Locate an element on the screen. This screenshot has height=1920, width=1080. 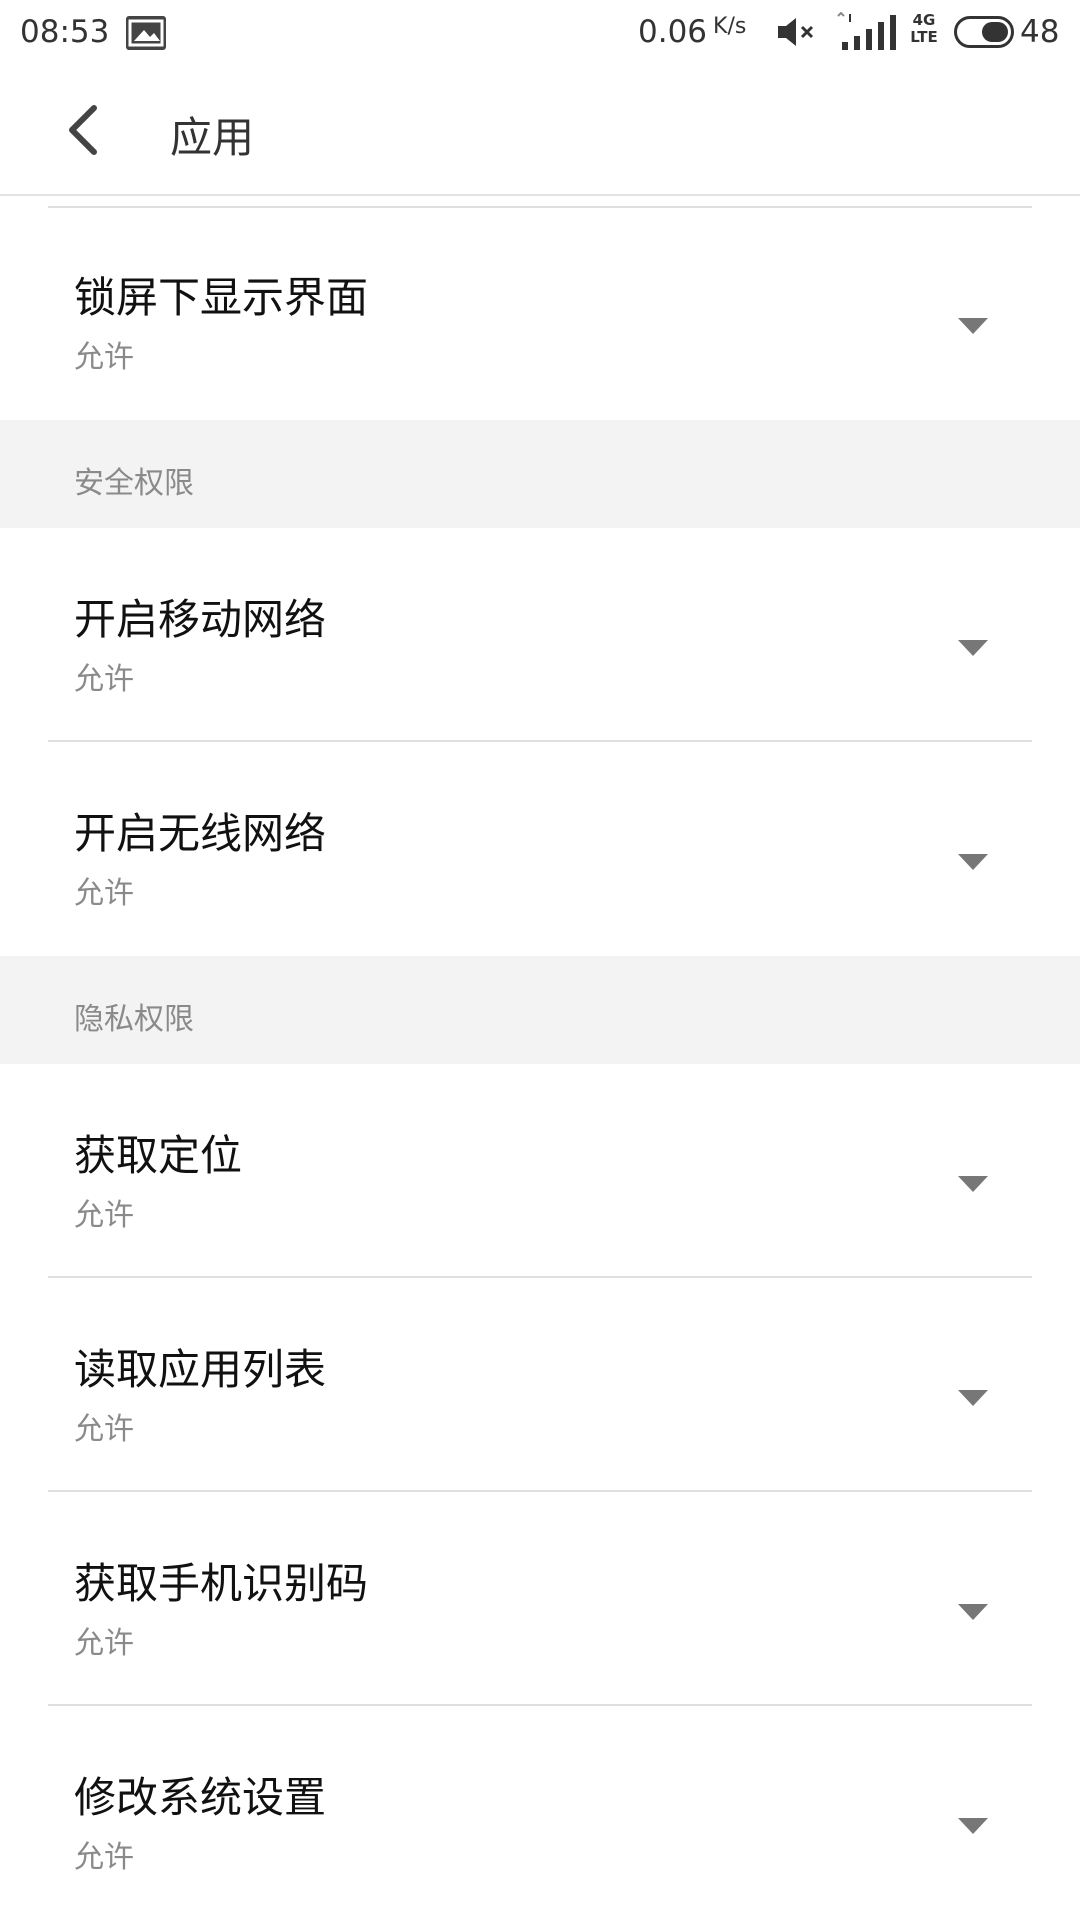
section-header-security: 安全权限 is located at coordinates (540, 474).